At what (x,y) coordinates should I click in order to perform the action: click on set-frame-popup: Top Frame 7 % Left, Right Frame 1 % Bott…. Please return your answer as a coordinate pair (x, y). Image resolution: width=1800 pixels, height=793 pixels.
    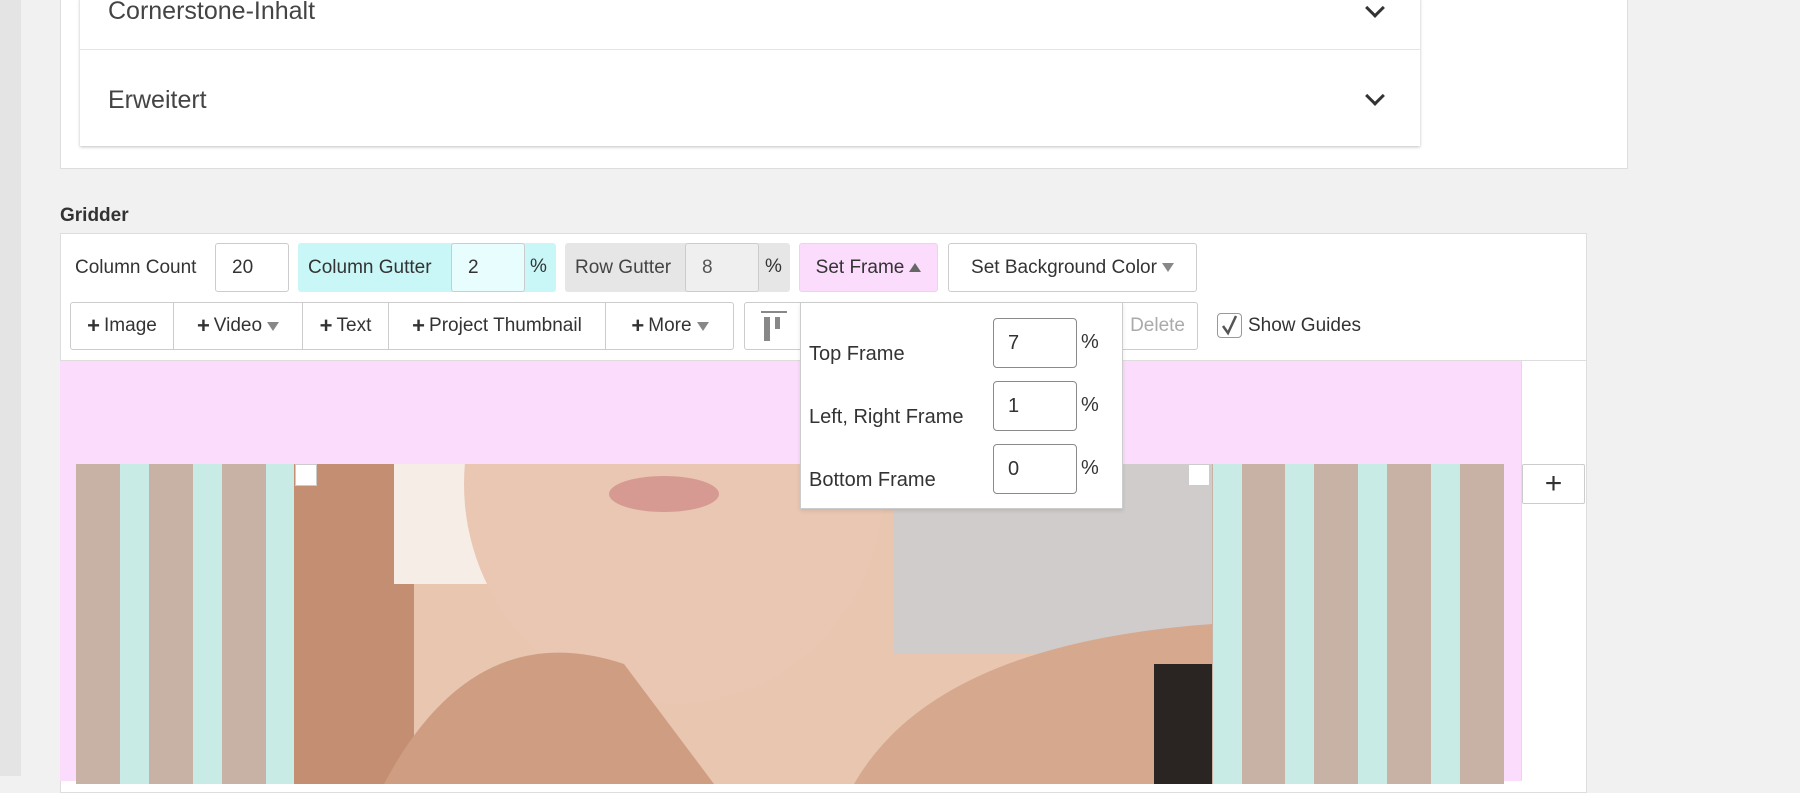
    Looking at the image, I should click on (961, 405).